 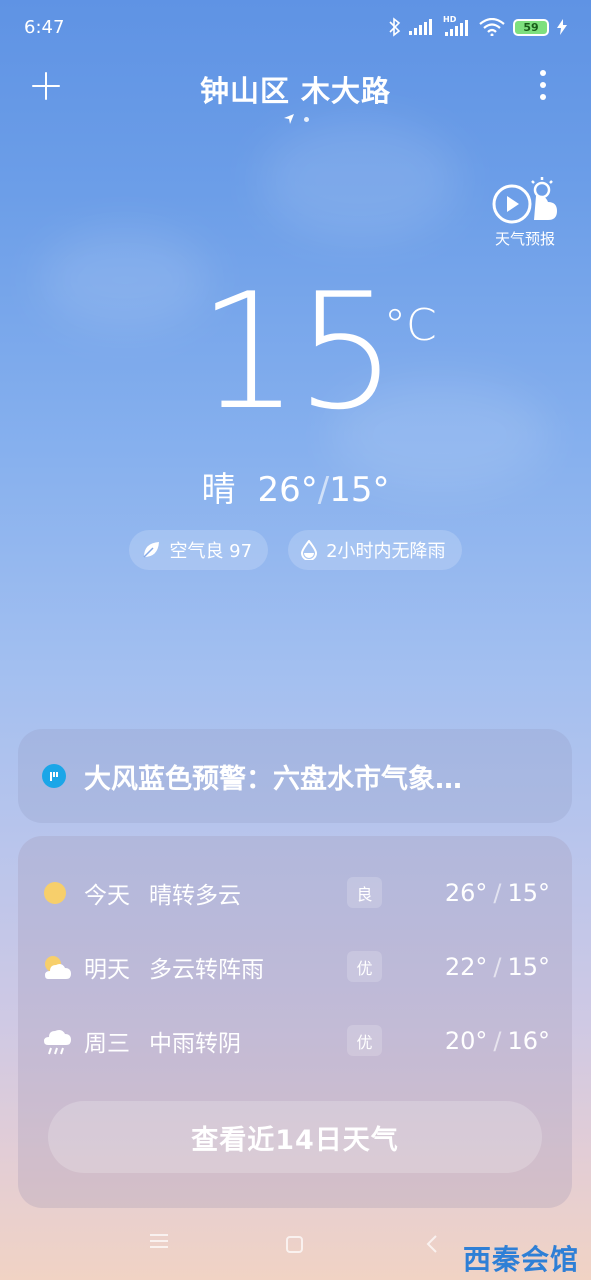 I want to click on today-low: 15°, so click(x=359, y=490).